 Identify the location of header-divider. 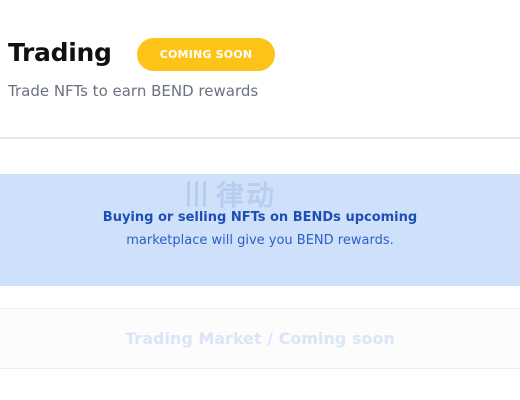
(260, 138).